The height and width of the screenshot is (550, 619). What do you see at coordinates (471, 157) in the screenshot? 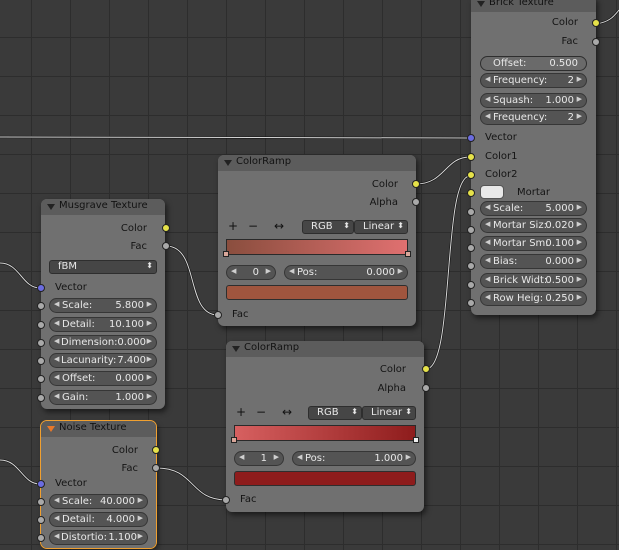
I see `input-color1-socket` at bounding box center [471, 157].